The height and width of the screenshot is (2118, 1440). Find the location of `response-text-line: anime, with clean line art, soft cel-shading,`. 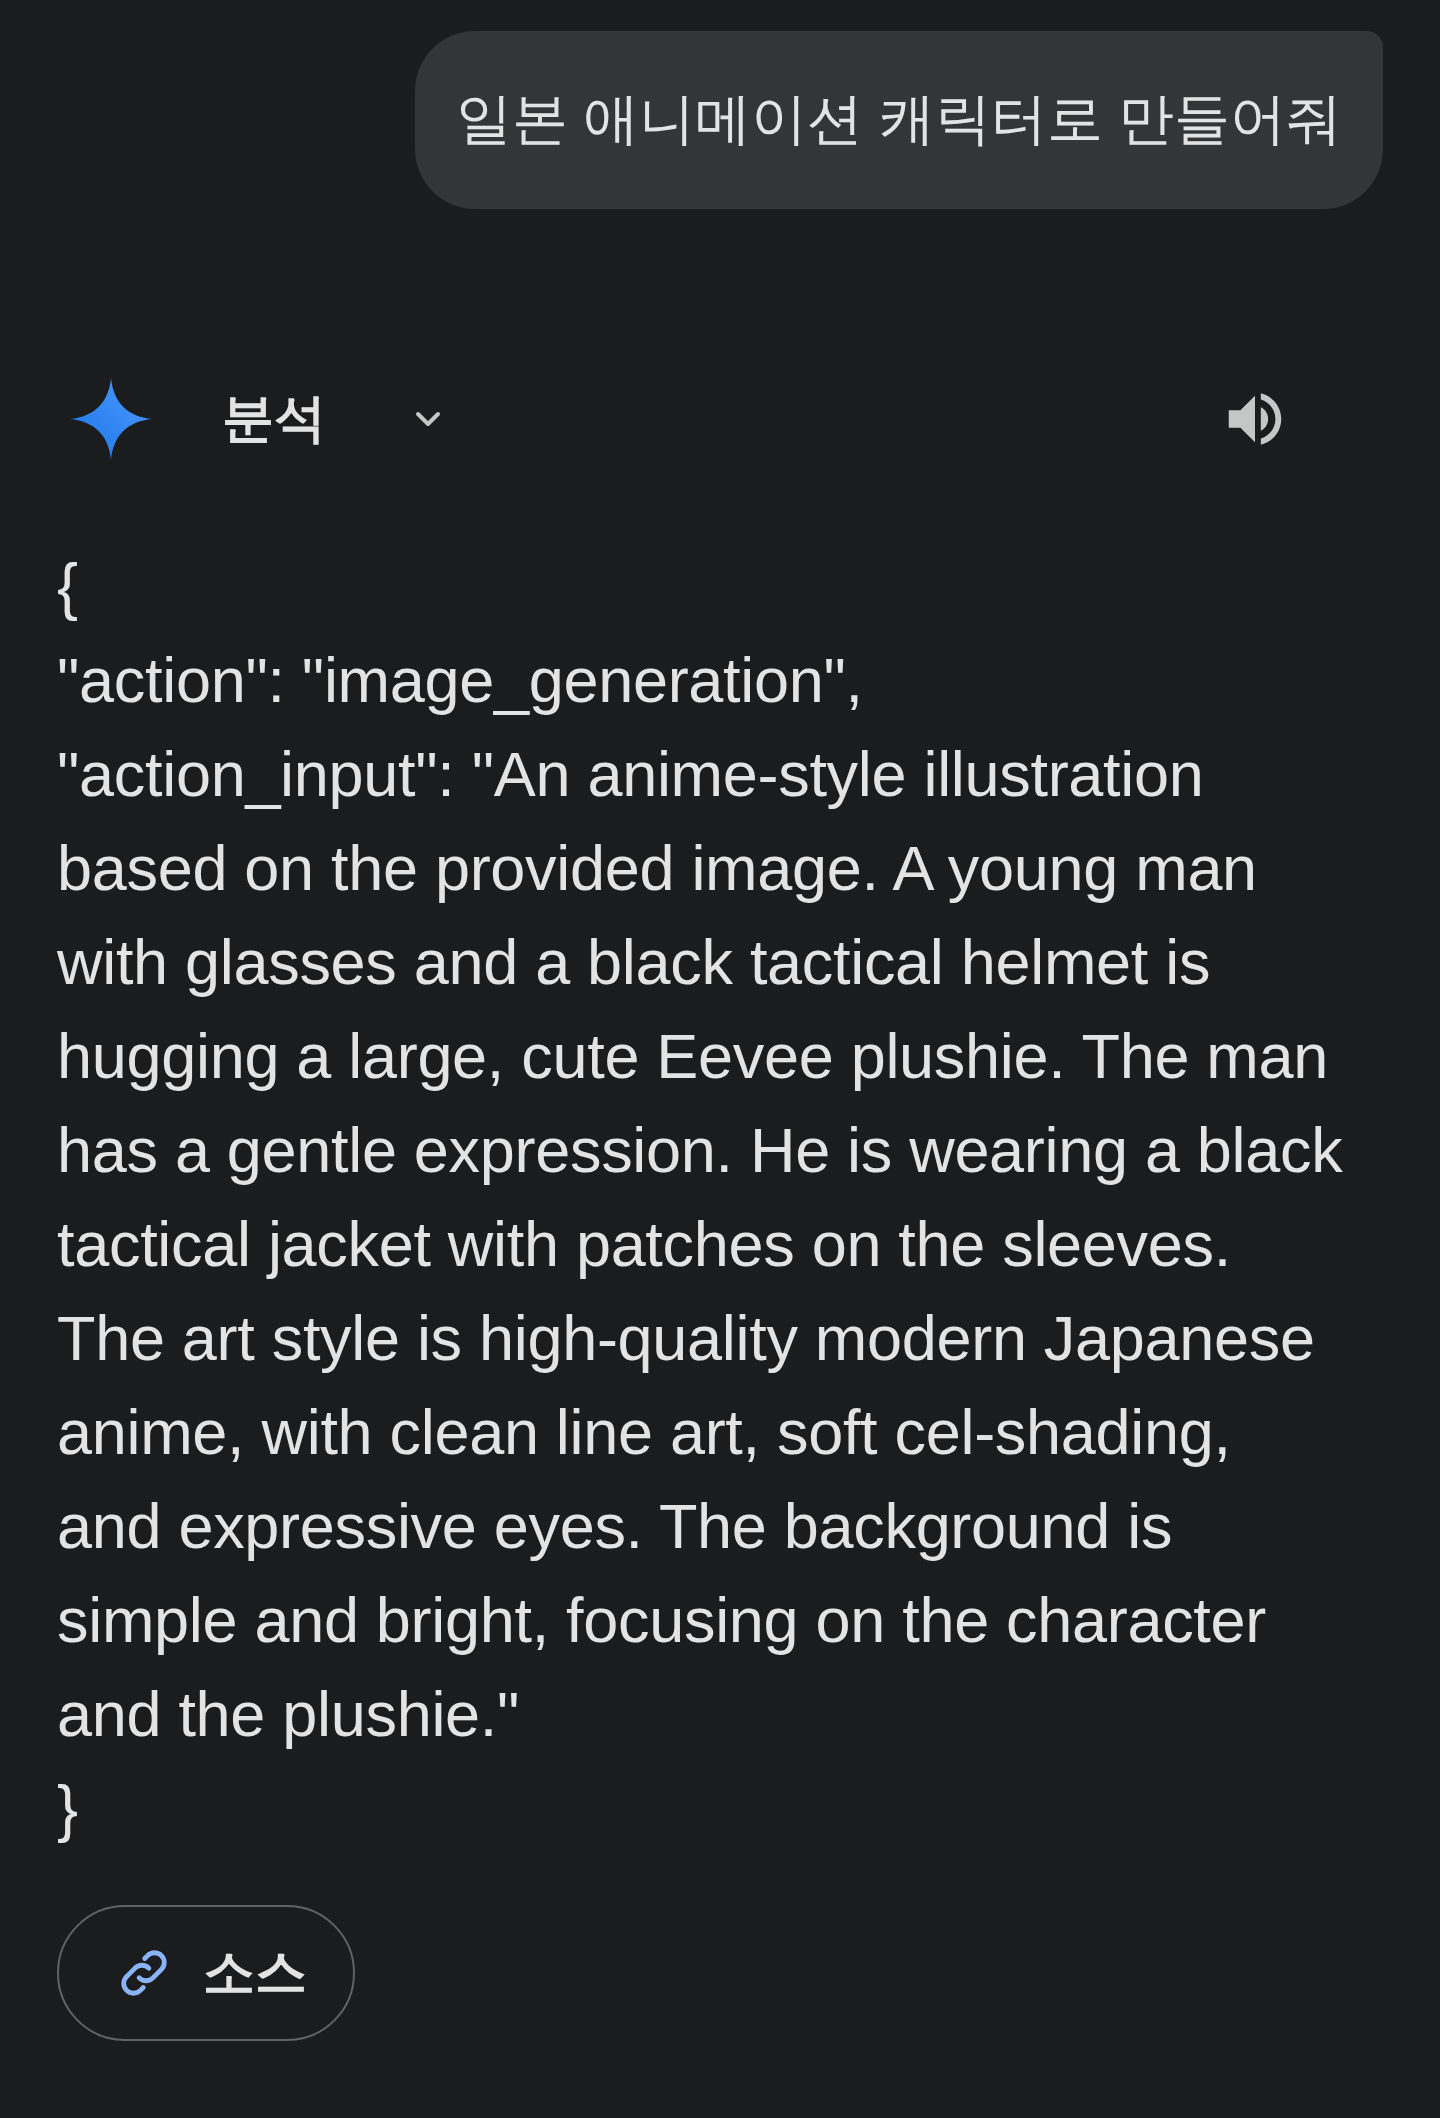

response-text-line: anime, with clean line art, soft cel-shading, is located at coordinates (644, 1432).